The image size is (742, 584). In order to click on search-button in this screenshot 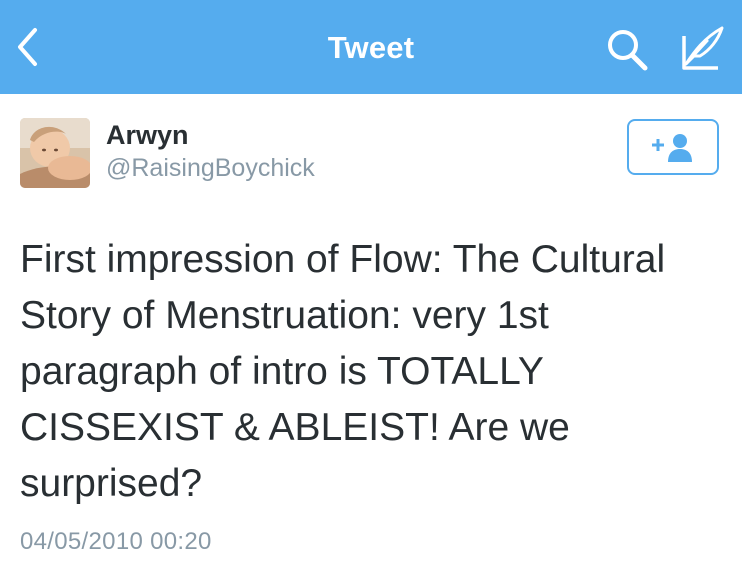, I will do `click(627, 50)`.